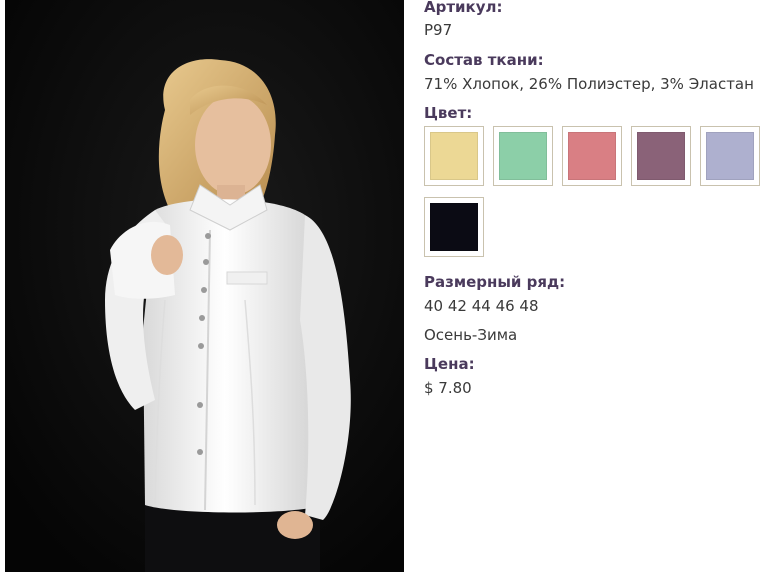 The image size is (771, 579). Describe the element at coordinates (589, 84) in the screenshot. I see `fabric-value: 71% Хлопок, 26% Полиэстер, 3% Эластан` at that location.